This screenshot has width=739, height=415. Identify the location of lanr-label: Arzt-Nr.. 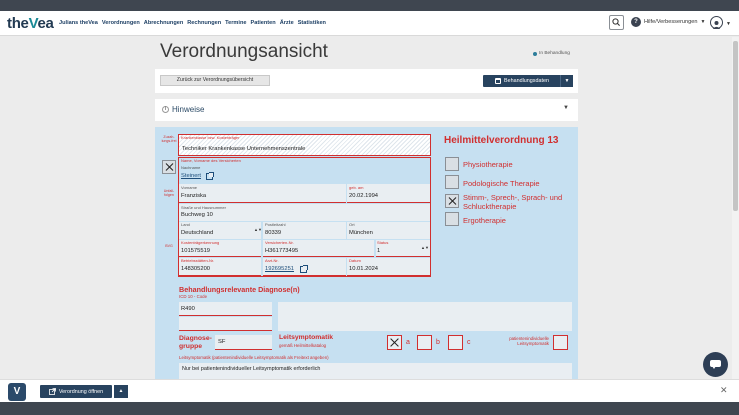
(272, 260).